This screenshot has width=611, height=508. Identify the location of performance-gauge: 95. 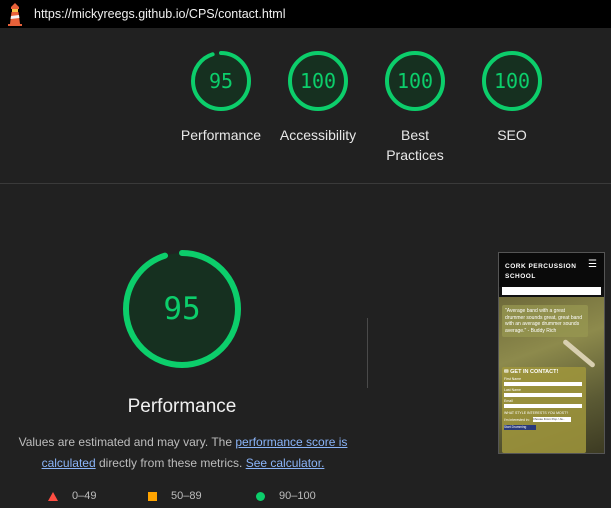
(221, 81).